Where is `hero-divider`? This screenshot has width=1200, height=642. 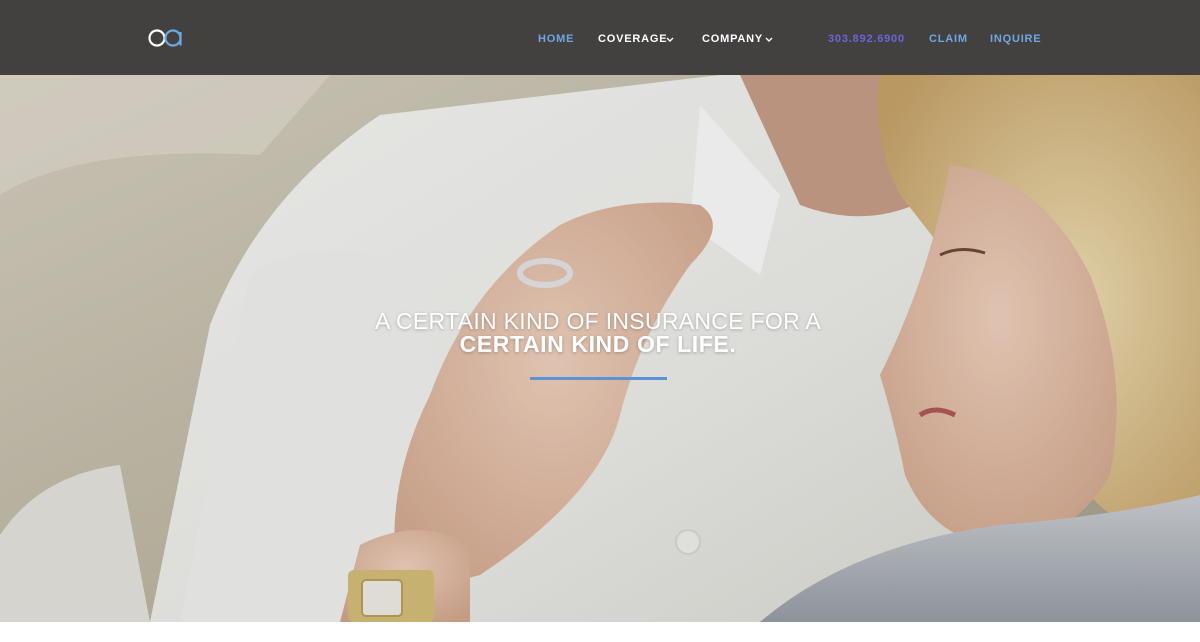
hero-divider is located at coordinates (598, 378).